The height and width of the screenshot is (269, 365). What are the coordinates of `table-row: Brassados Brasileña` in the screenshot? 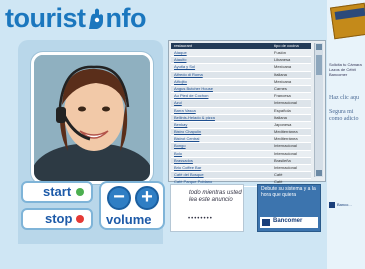 It's located at (241, 161).